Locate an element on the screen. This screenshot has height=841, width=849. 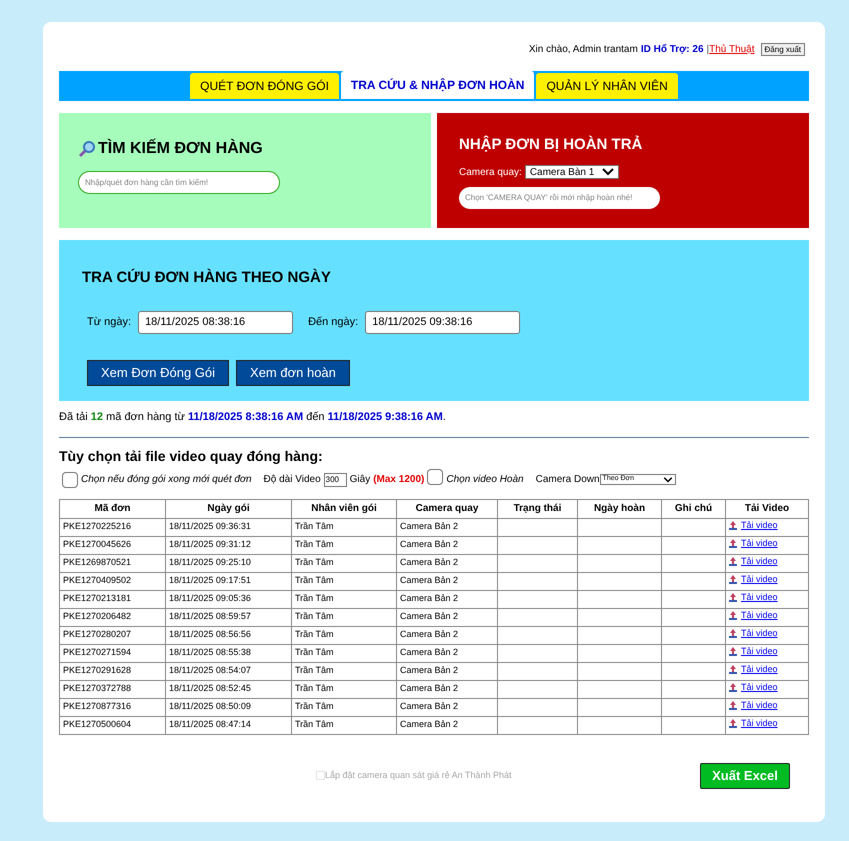
table-cell: PKE1270877316 is located at coordinates (113, 707).